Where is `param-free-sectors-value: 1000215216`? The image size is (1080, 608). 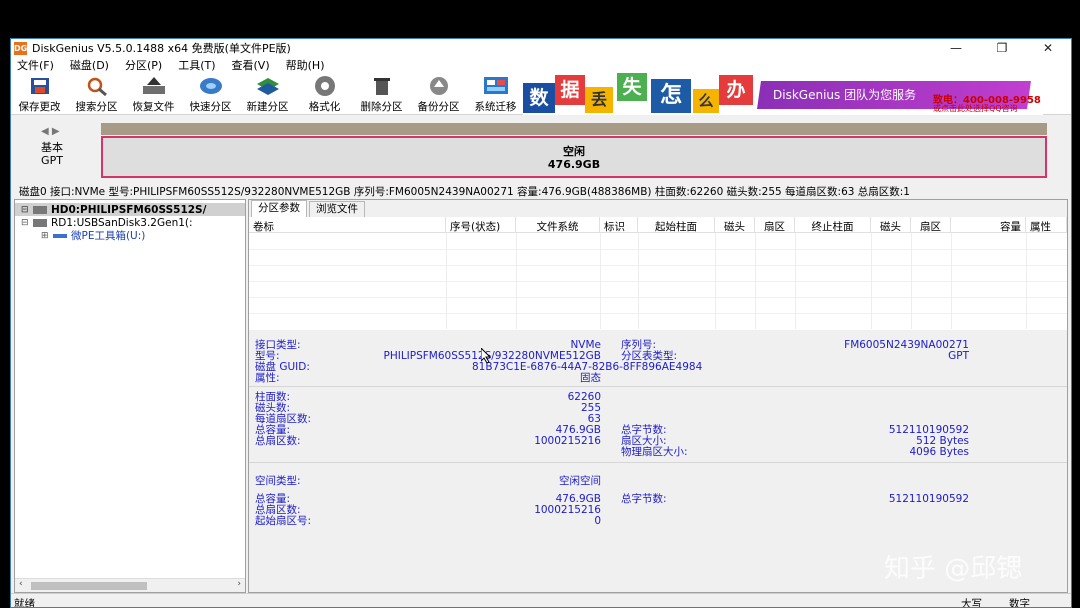 param-free-sectors-value: 1000215216 is located at coordinates (567, 510).